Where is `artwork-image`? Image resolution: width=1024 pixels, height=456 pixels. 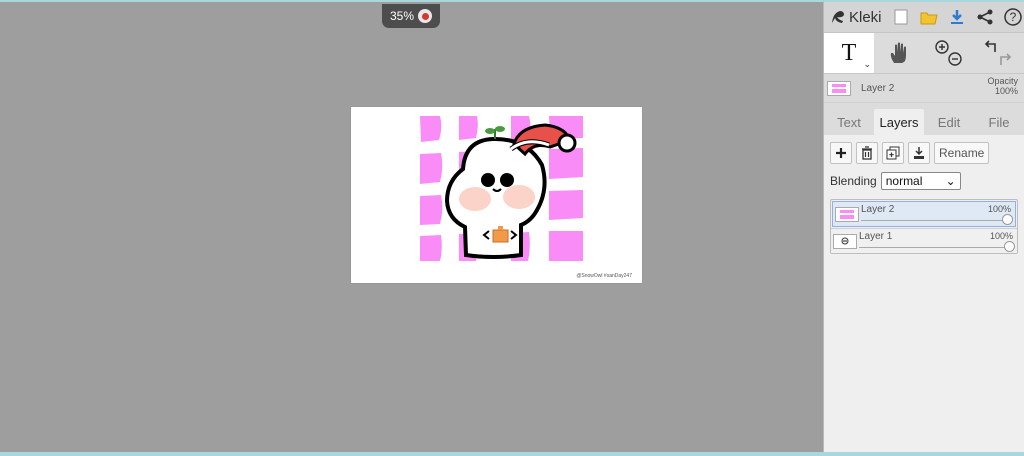 artwork-image is located at coordinates (501, 188).